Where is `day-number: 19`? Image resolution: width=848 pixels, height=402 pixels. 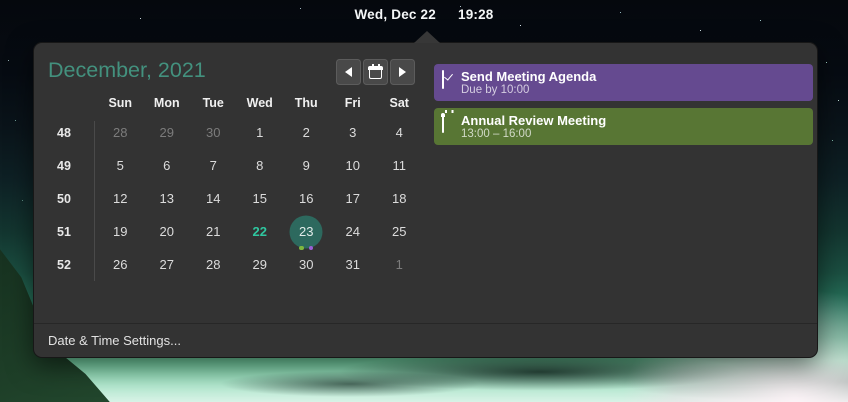 day-number: 19 is located at coordinates (120, 231).